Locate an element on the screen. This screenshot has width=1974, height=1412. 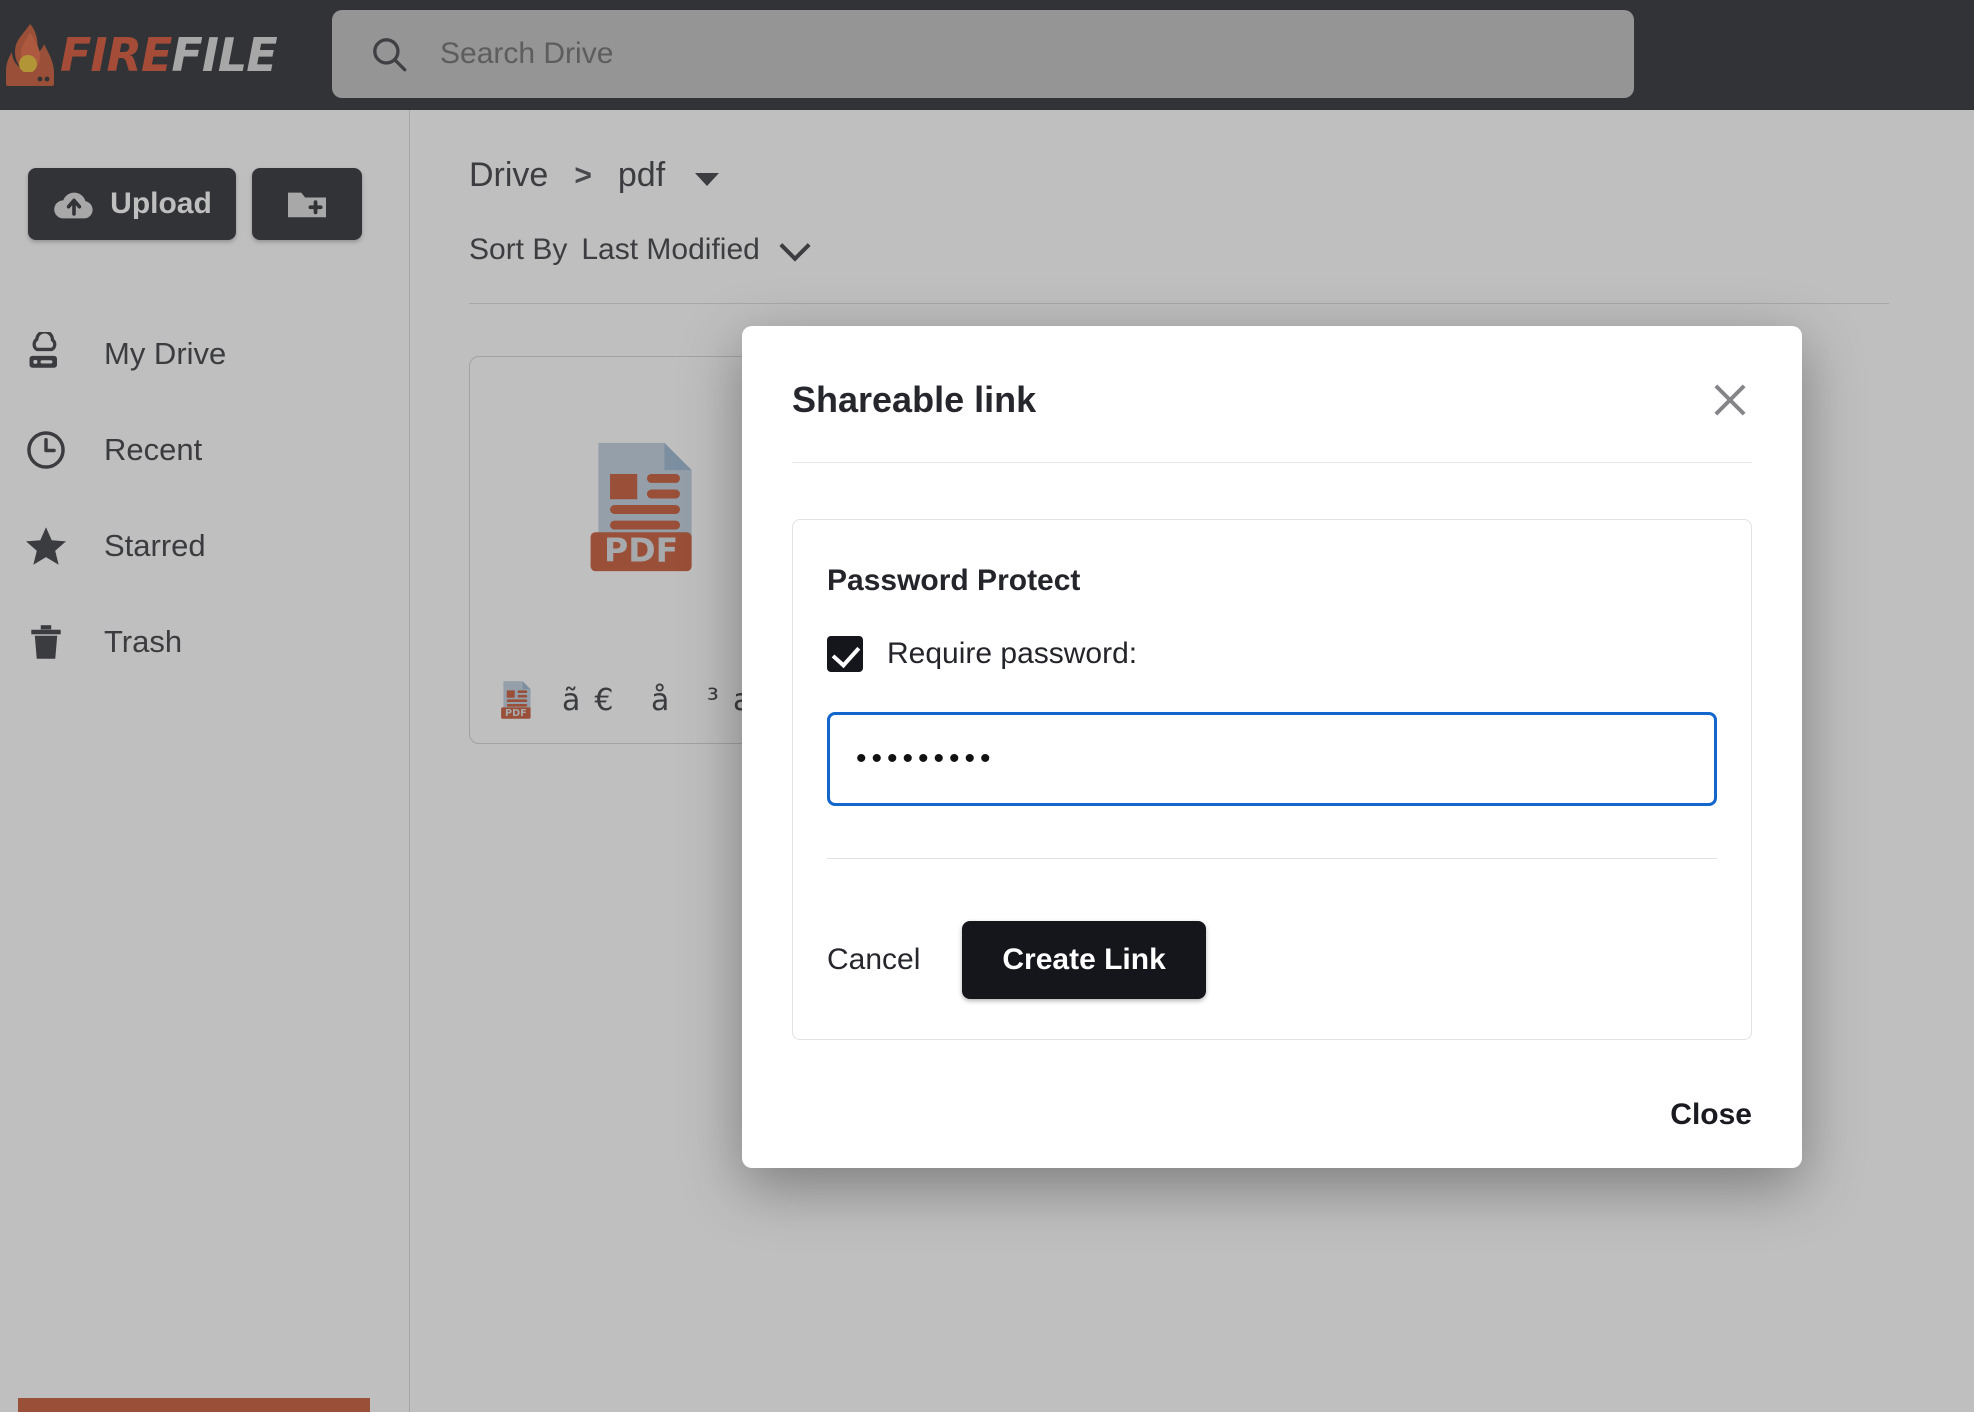
dialog-footer: Close is located at coordinates (1711, 1115).